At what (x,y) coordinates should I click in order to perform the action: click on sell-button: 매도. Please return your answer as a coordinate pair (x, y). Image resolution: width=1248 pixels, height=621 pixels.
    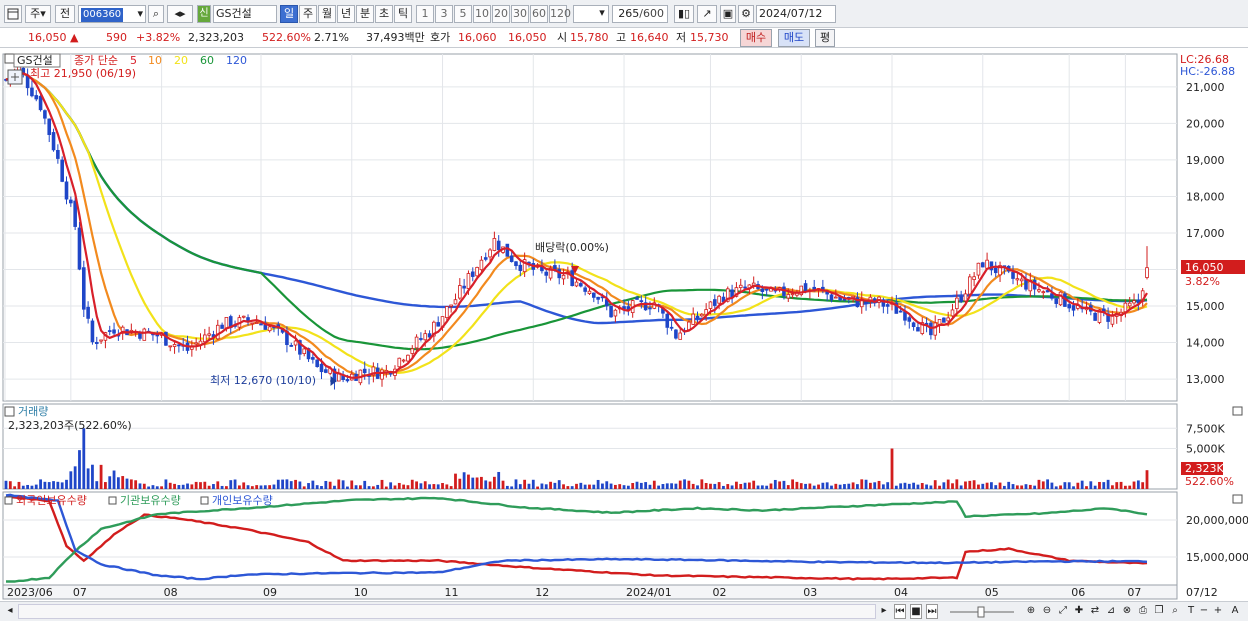
    Looking at the image, I should click on (794, 38).